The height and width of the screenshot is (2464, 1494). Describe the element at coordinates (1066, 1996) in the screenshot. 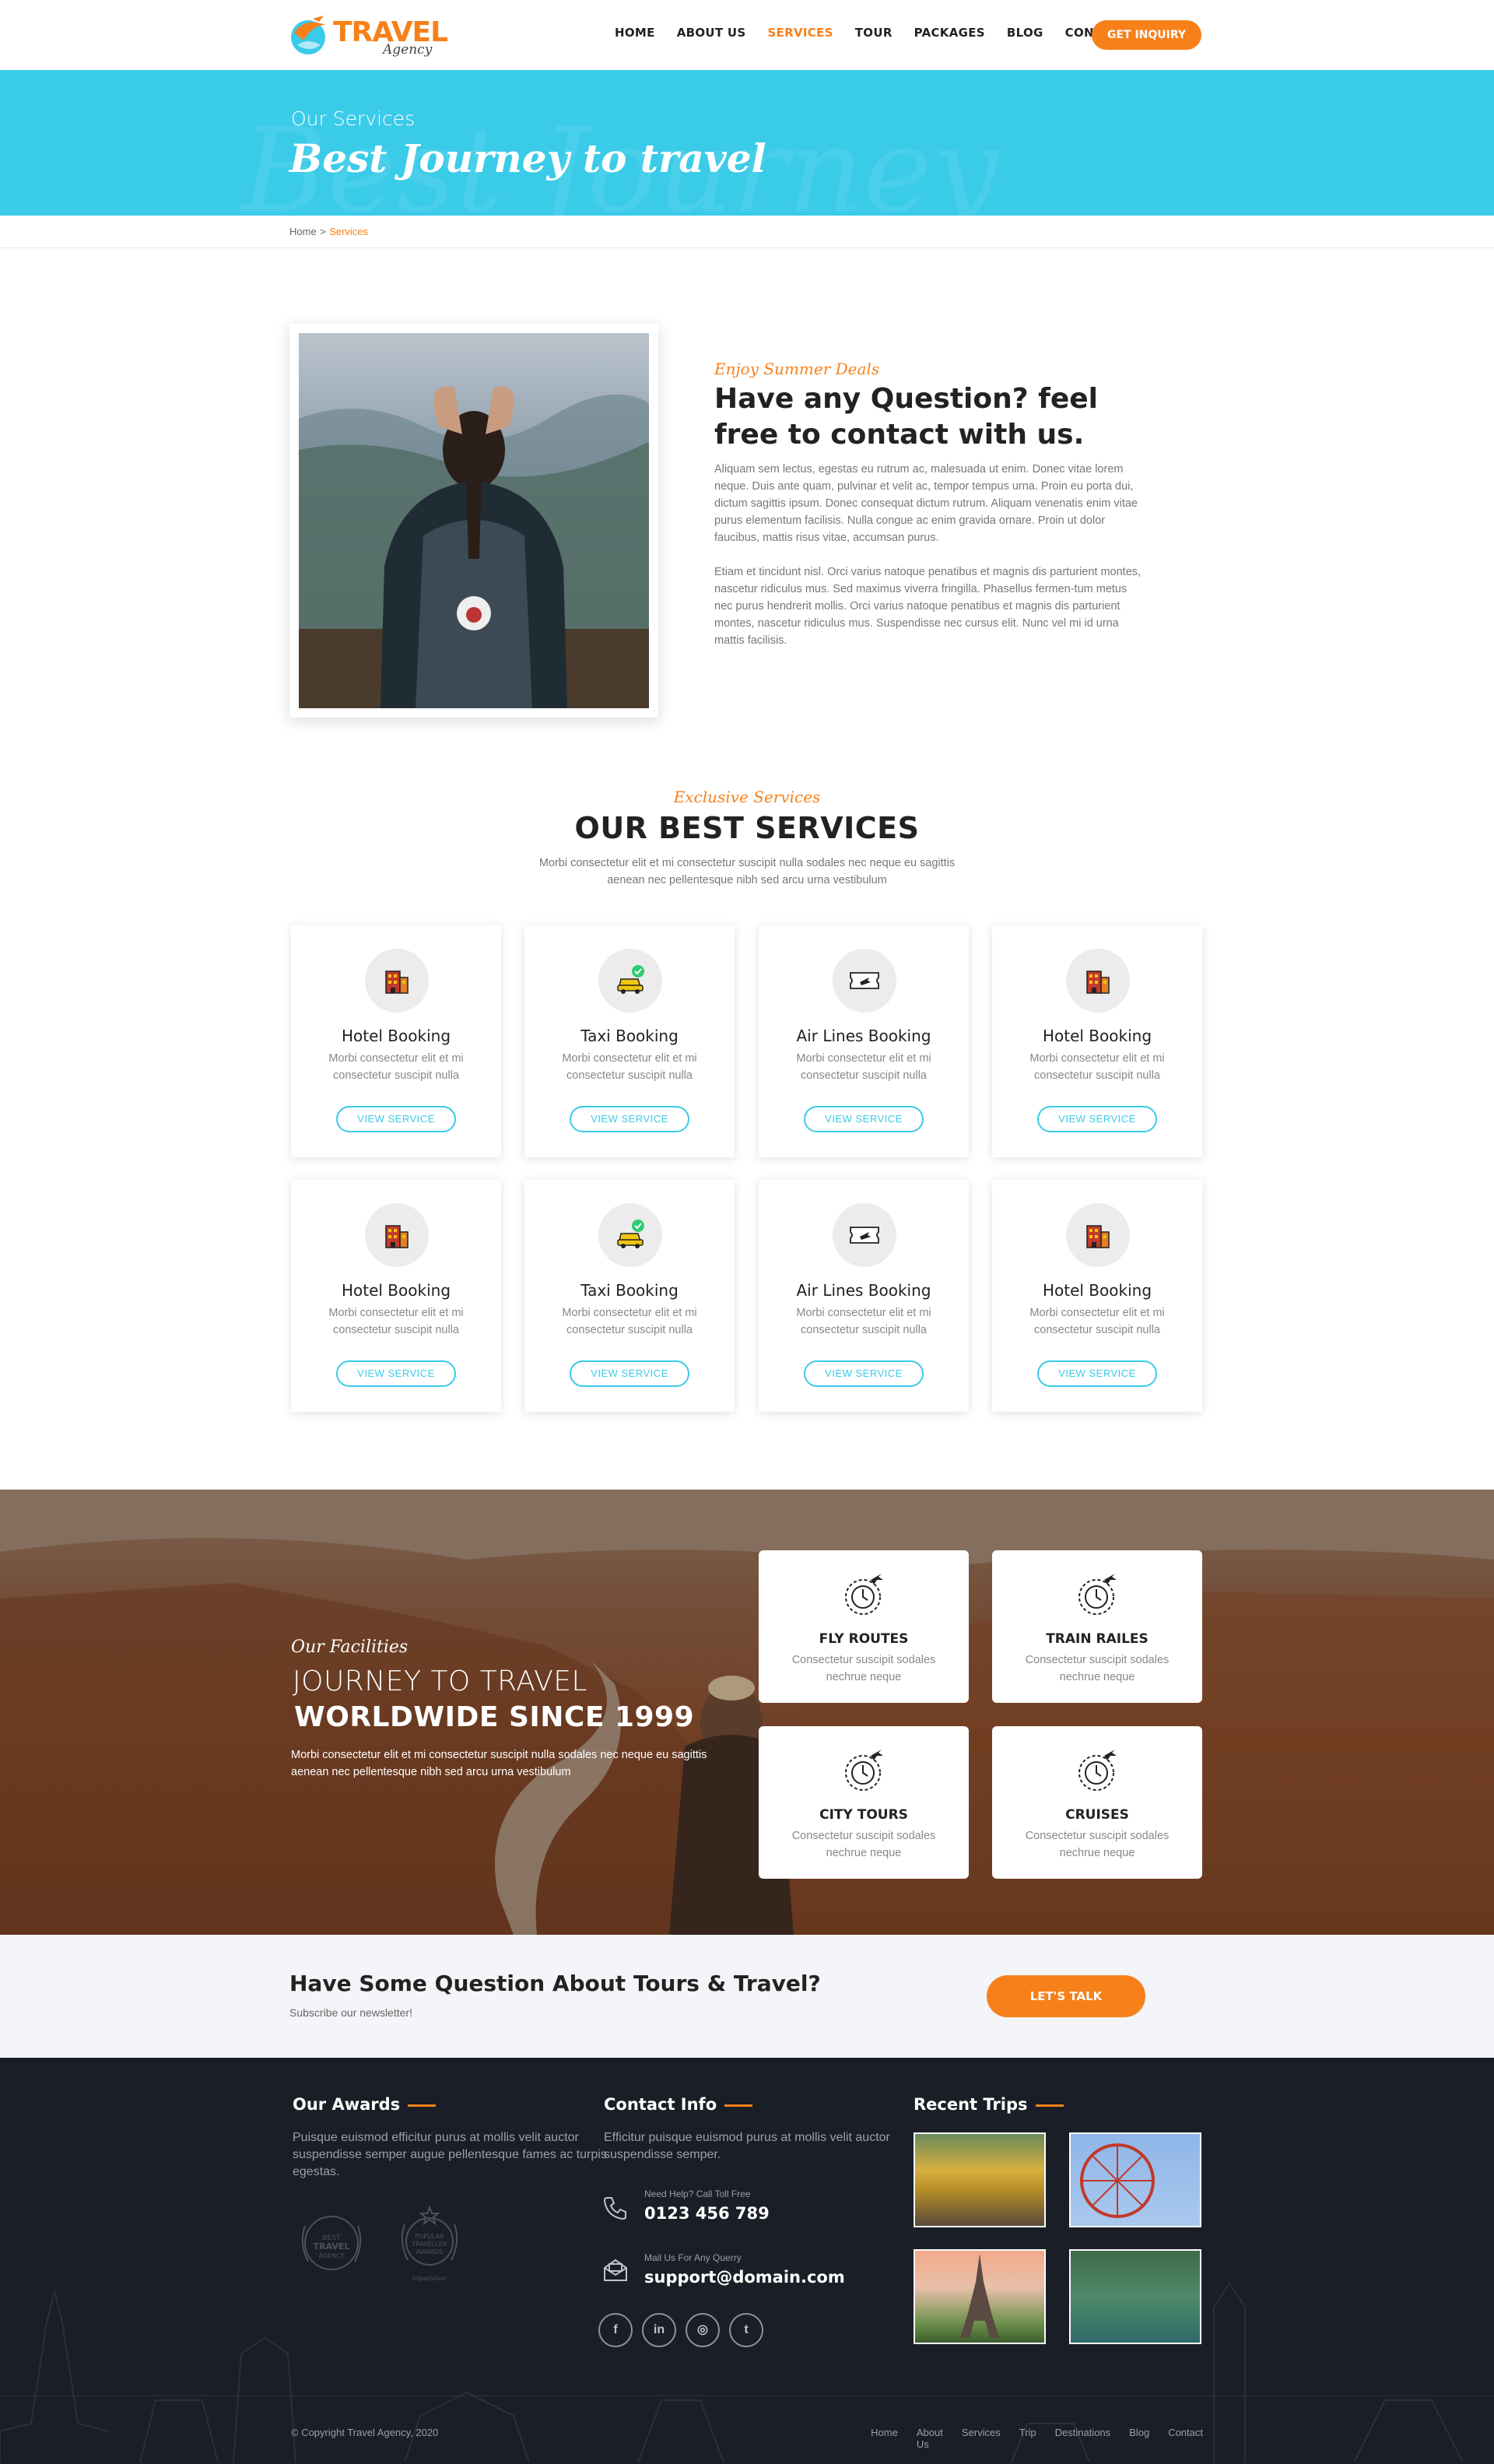

I see `lets-talk-button: LET'S TALK` at that location.